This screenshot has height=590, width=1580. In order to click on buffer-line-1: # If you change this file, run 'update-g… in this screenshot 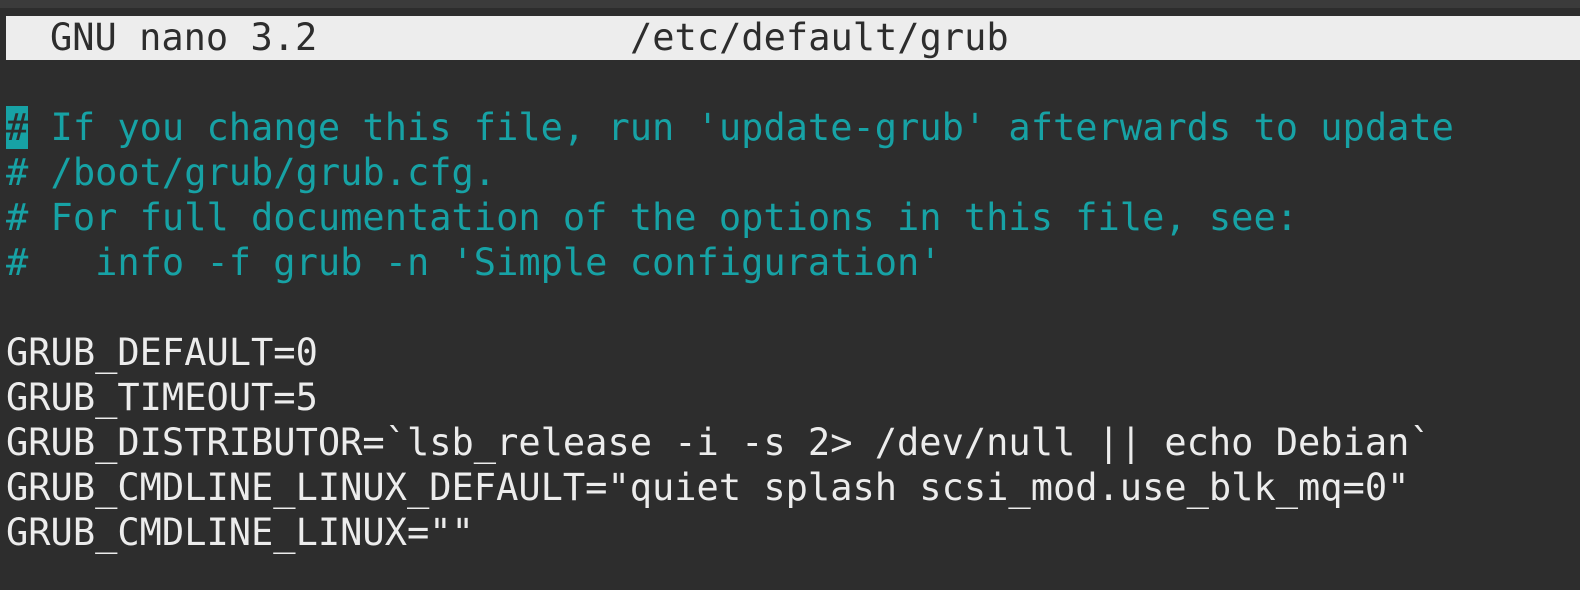, I will do `click(793, 127)`.